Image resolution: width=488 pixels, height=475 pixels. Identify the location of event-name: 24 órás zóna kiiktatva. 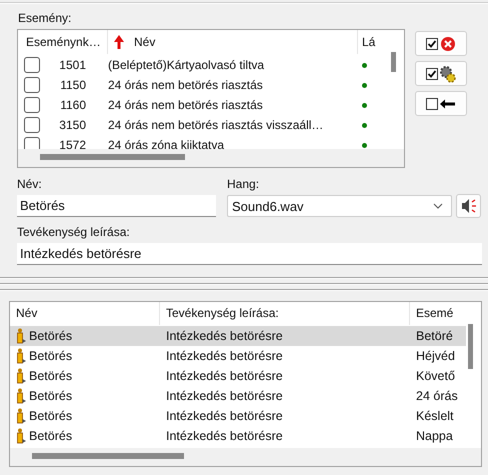
(166, 143).